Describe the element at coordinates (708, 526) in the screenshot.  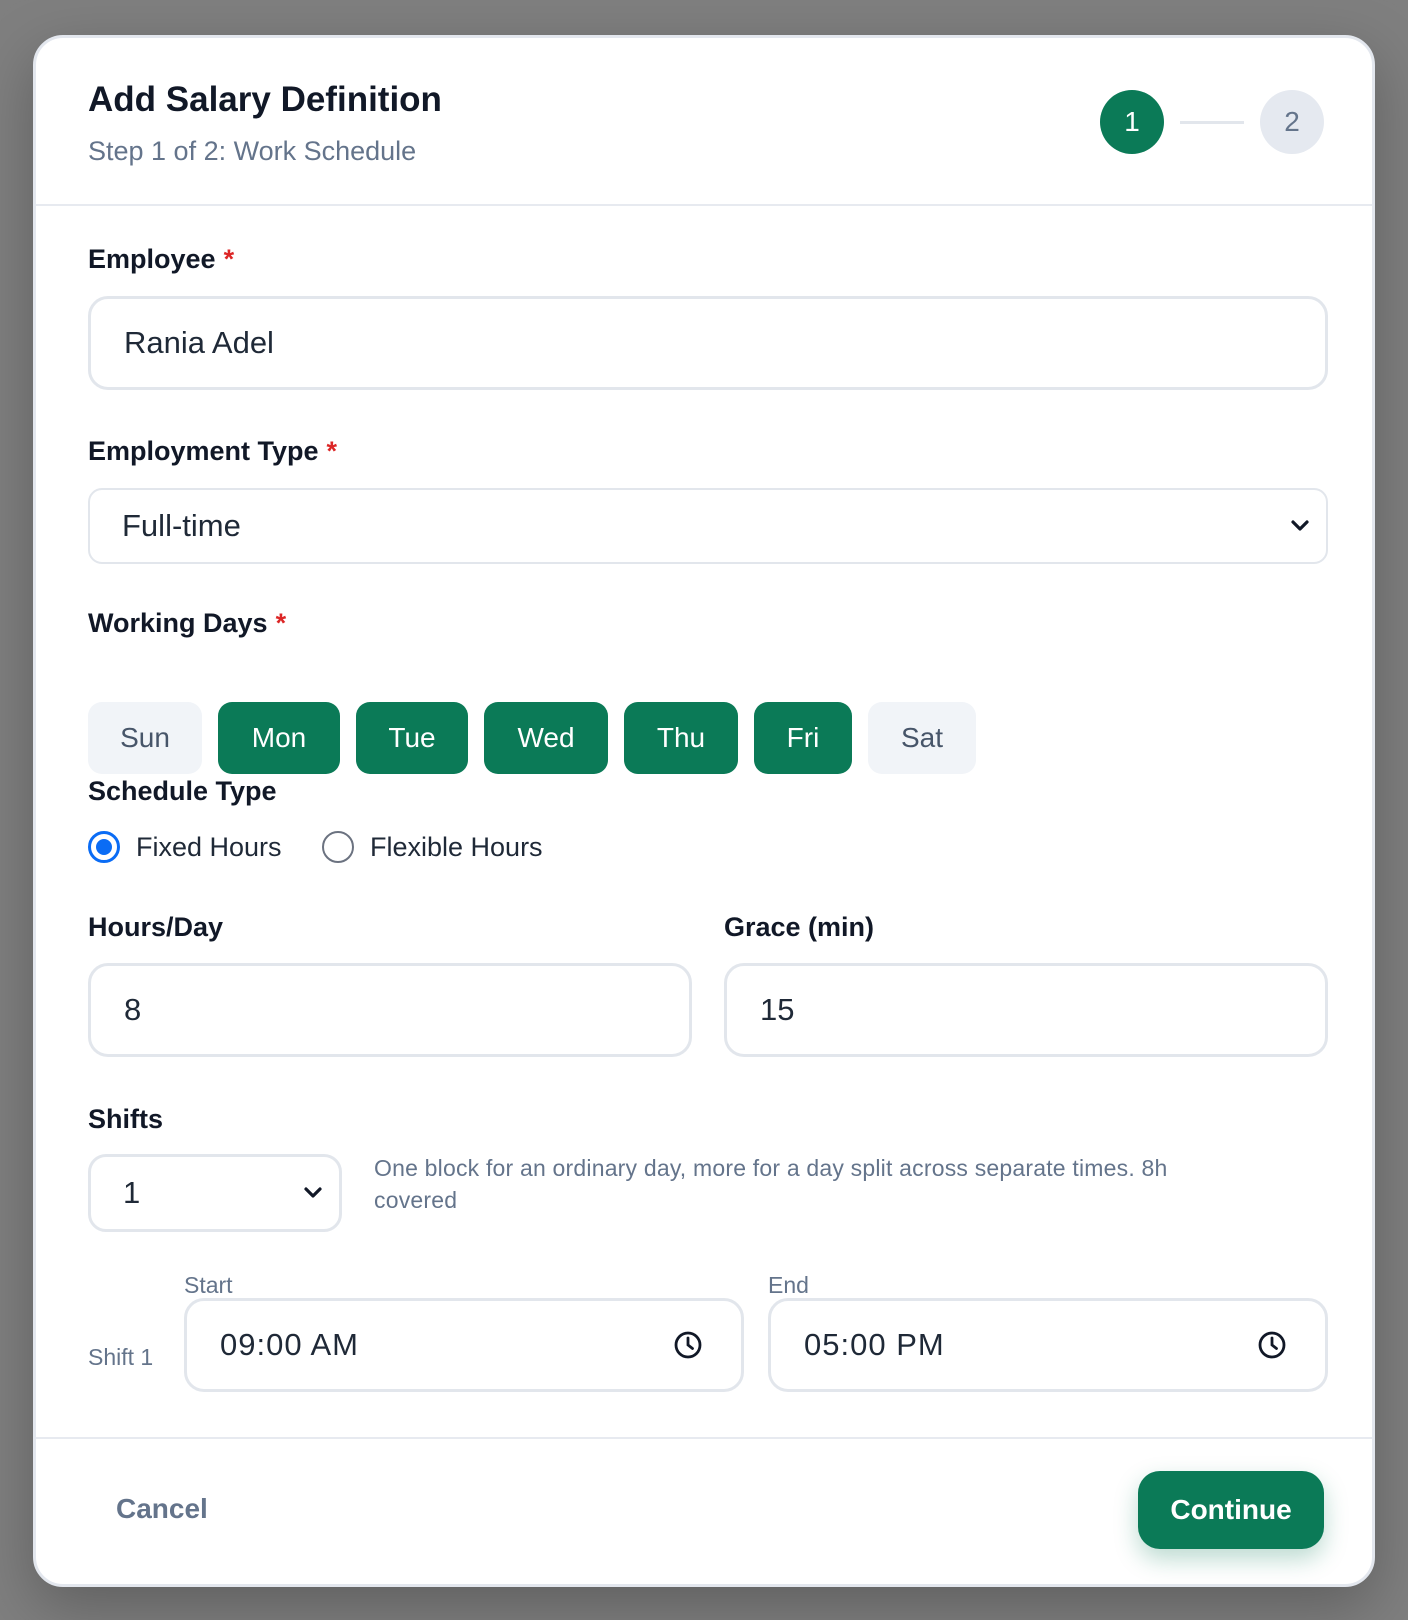
I see `employment-type-select: Full-time` at that location.